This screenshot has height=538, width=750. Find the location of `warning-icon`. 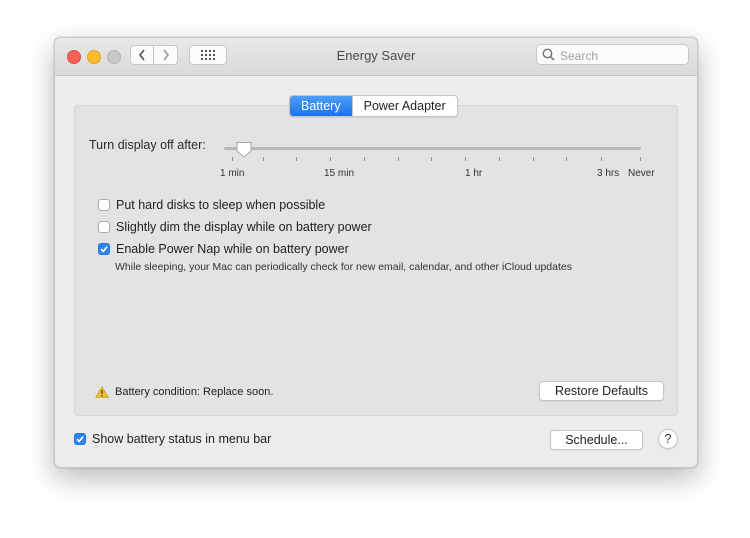

warning-icon is located at coordinates (102, 392).